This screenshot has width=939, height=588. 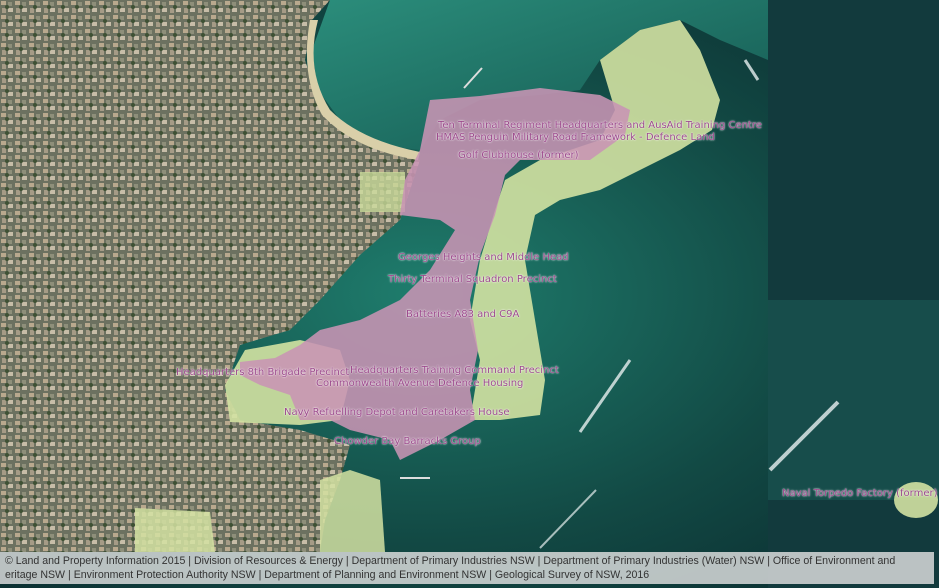 What do you see at coordinates (462, 314) in the screenshot?
I see `label-batteries: Batteries A83 and C9A` at bounding box center [462, 314].